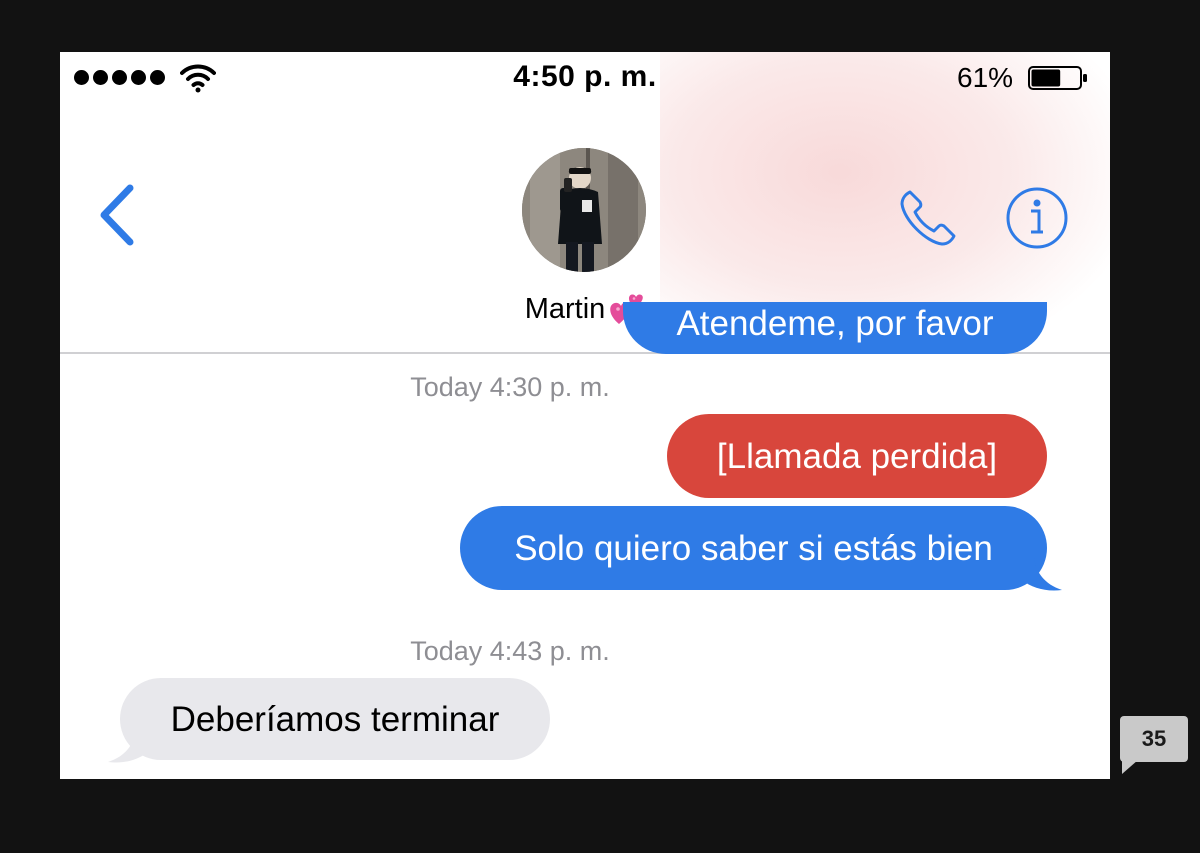 The width and height of the screenshot is (1200, 853). I want to click on contact-avatar, so click(584, 210).